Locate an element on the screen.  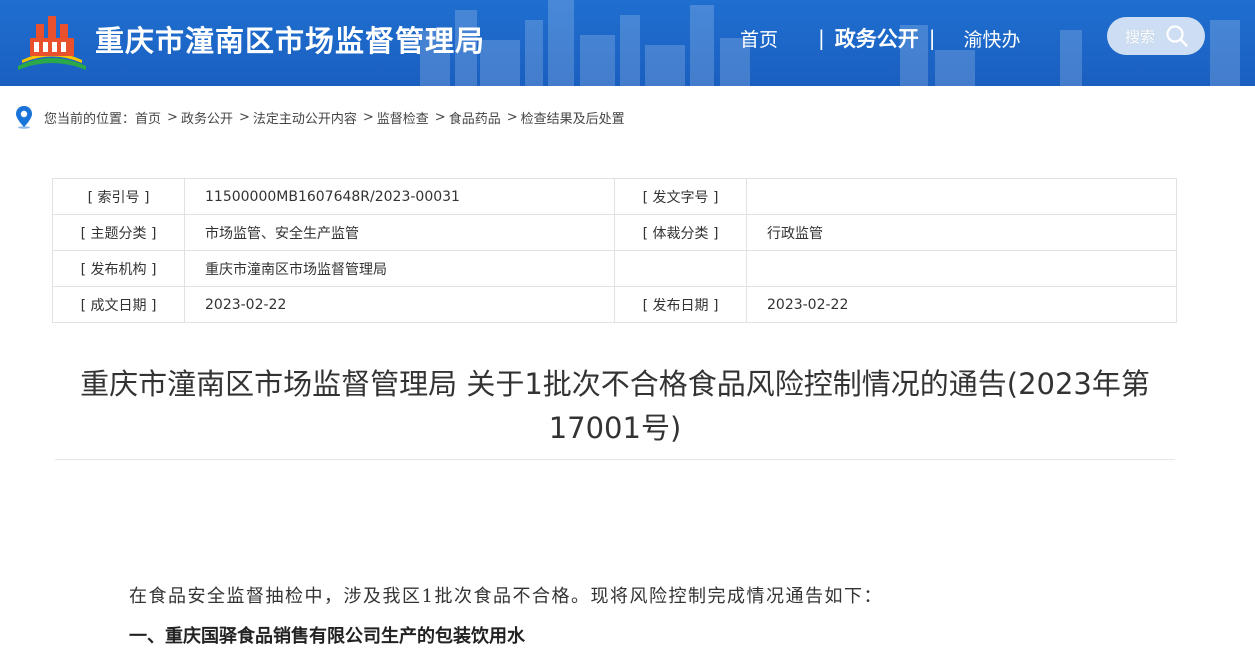
main-nav: 首页 | 政务公开 | 渝快办 is located at coordinates (880, 38).